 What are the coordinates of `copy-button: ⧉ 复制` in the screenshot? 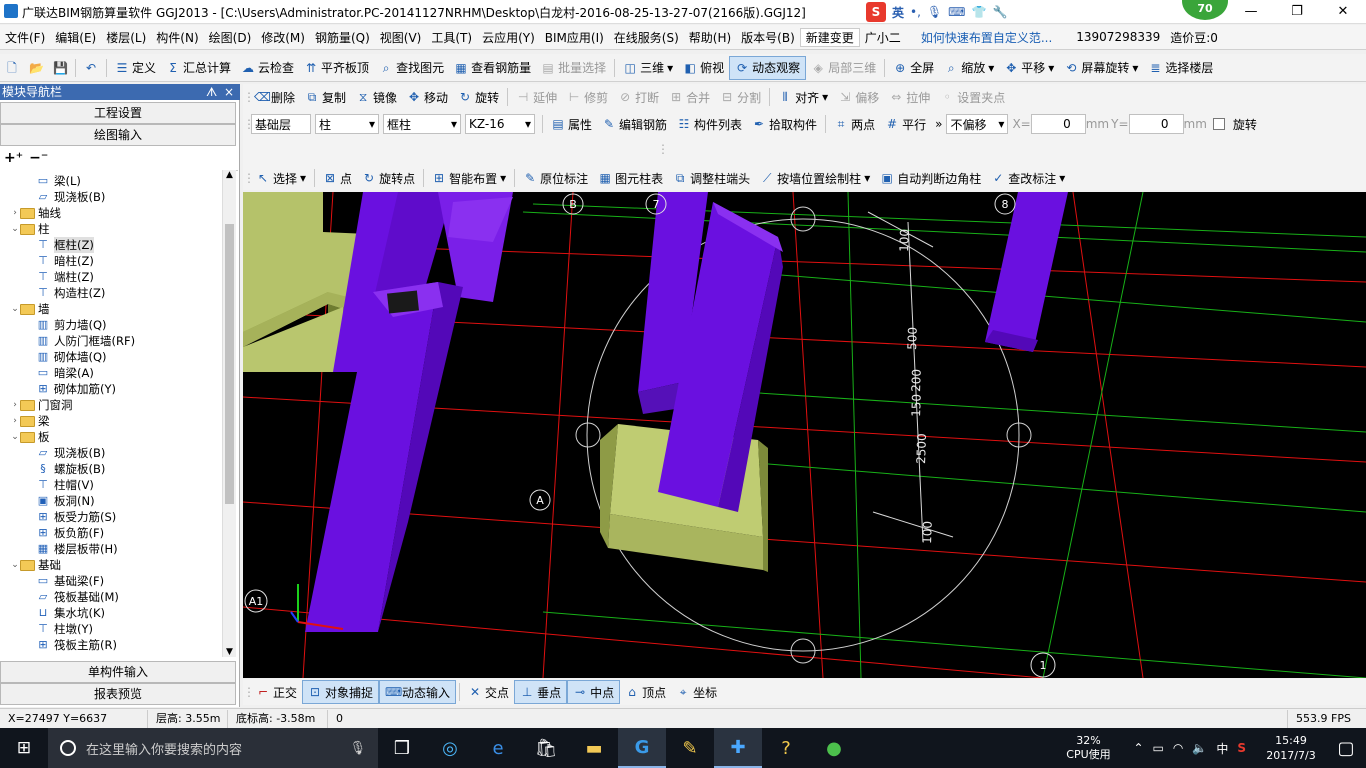 It's located at (325, 97).